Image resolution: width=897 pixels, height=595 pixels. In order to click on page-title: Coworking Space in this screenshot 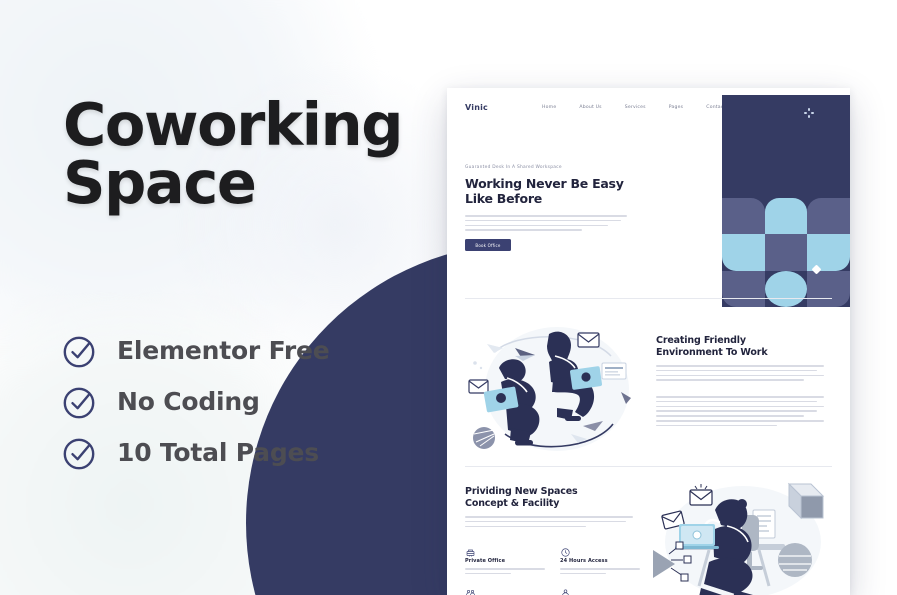, I will do `click(233, 153)`.